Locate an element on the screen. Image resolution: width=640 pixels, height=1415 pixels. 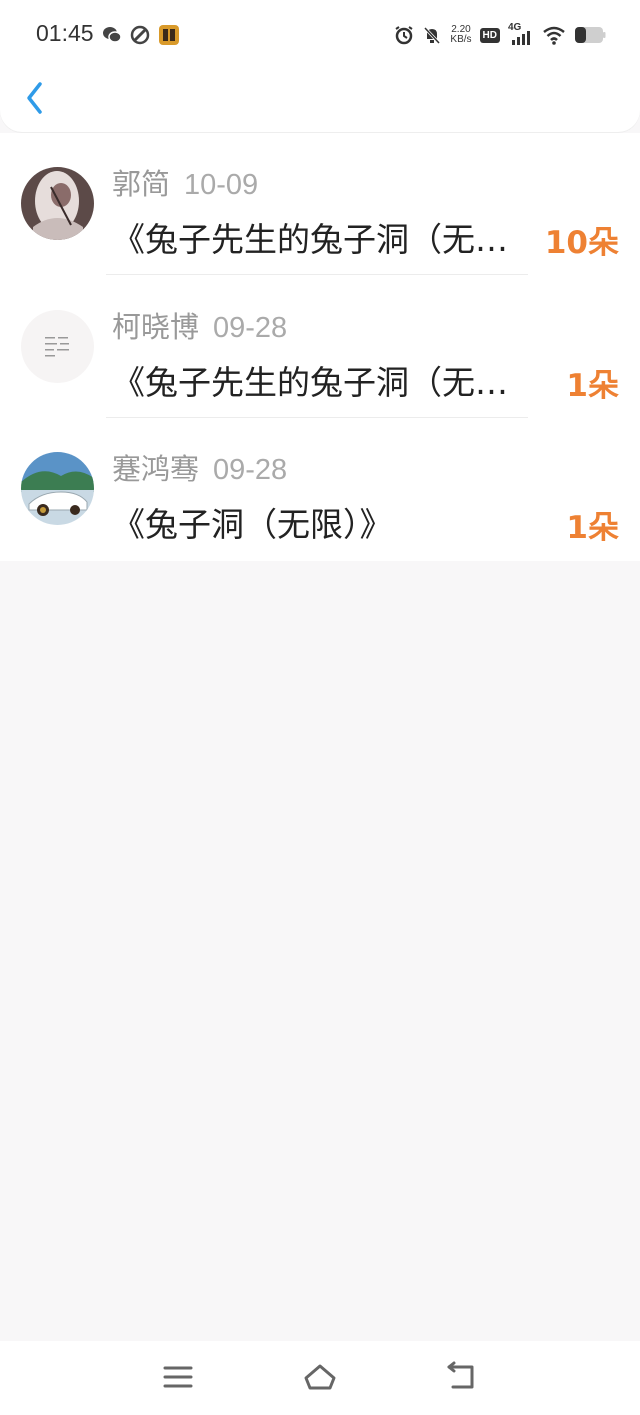
home-icon is located at coordinates (320, 1377).